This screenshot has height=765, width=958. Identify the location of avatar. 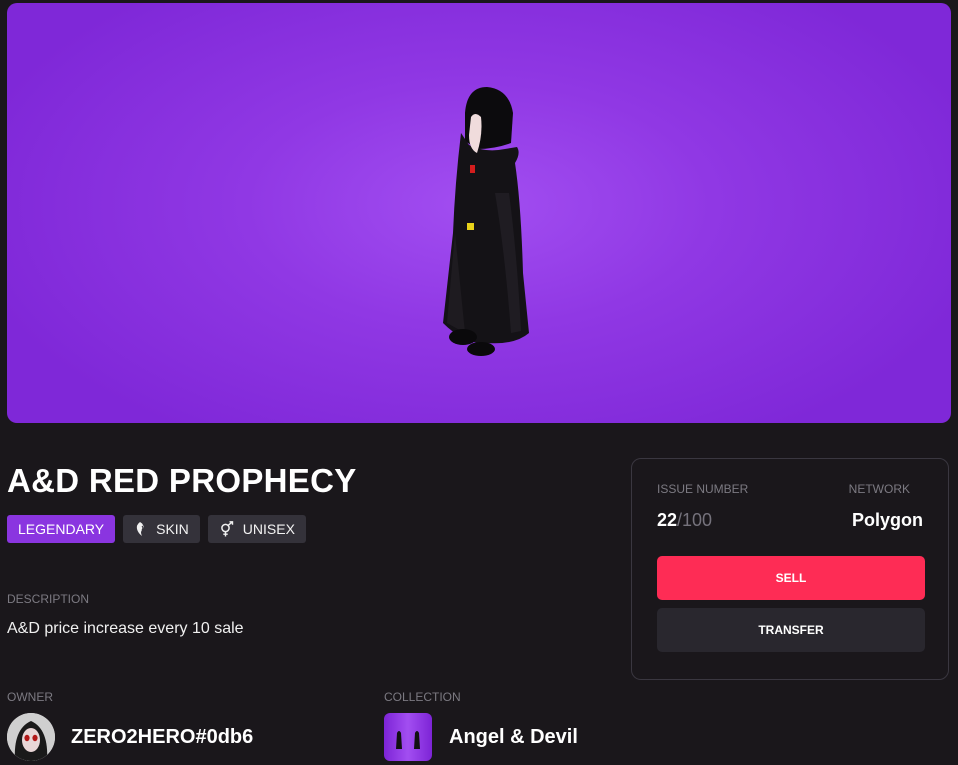
(31, 737).